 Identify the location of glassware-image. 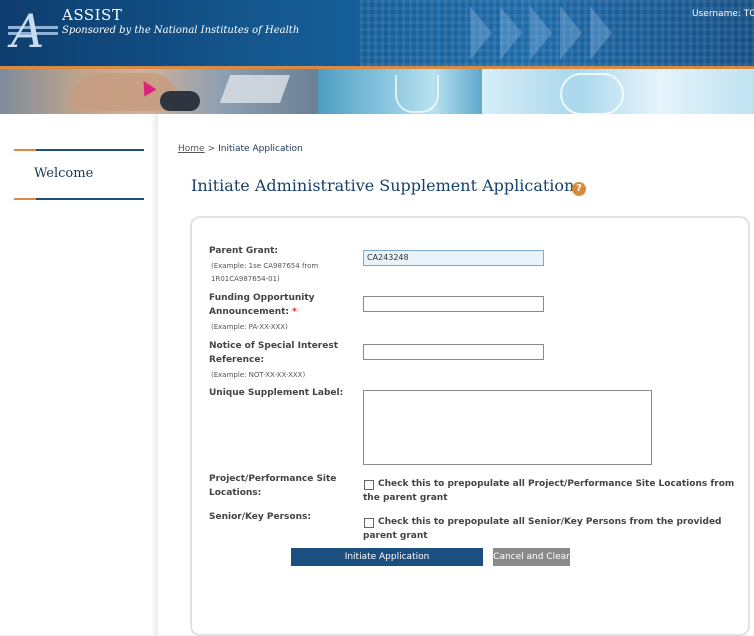
(592, 93).